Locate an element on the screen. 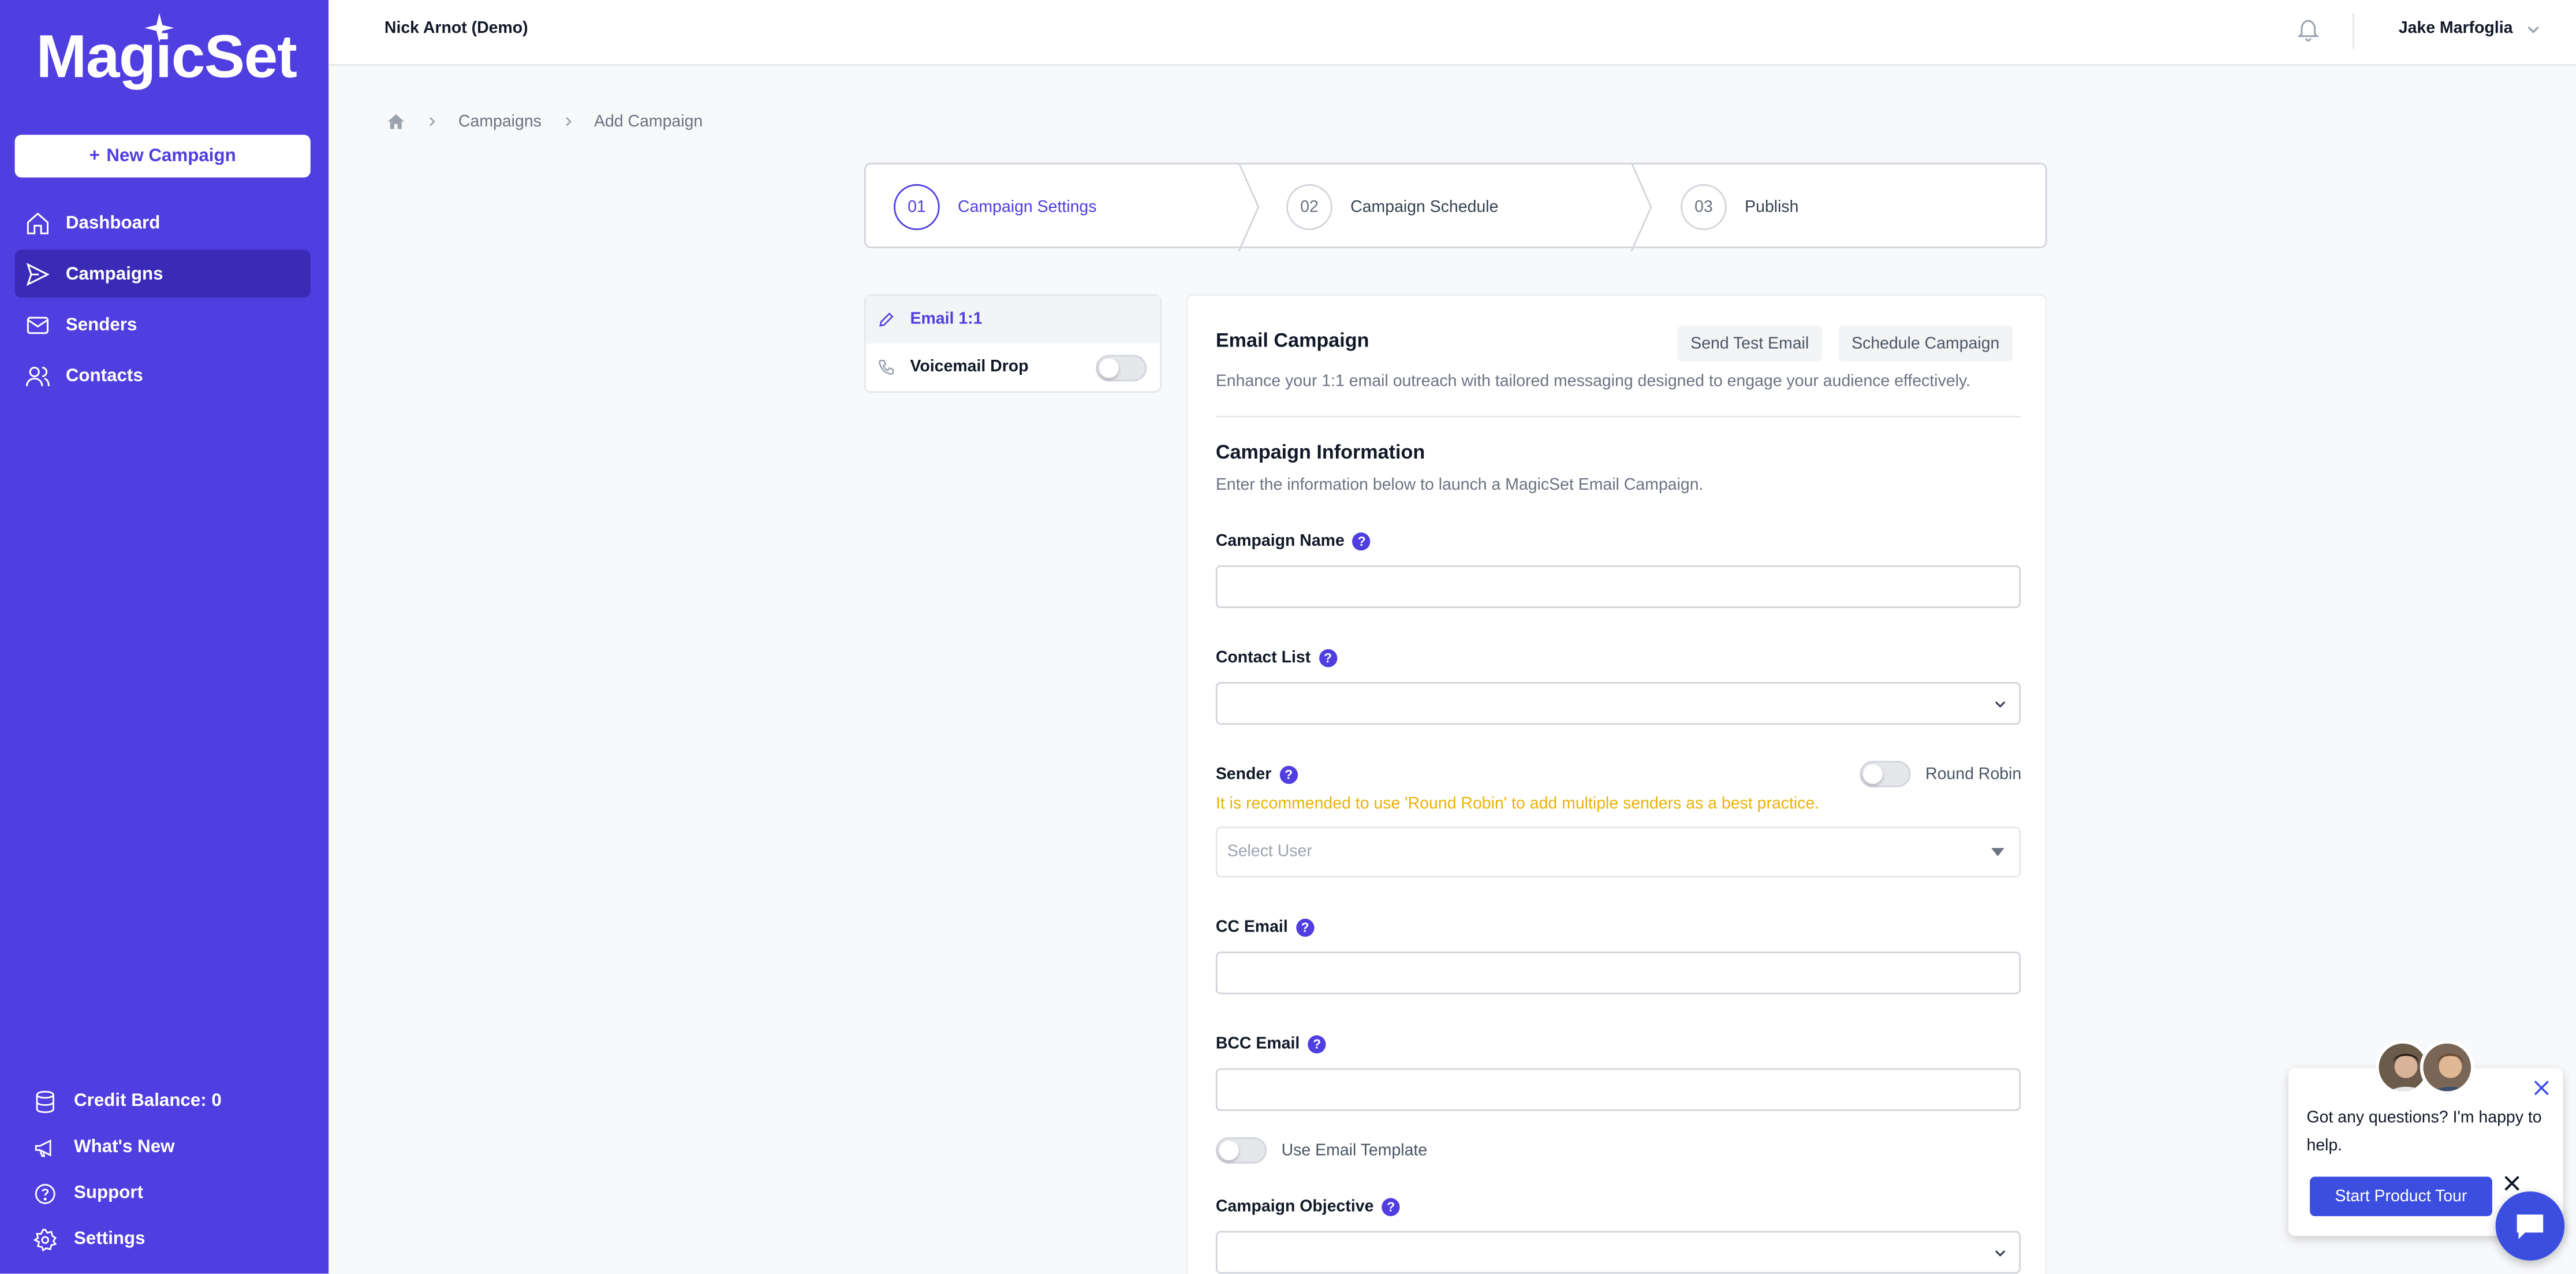 This screenshot has height=1274, width=2576. step-campaign-schedule: 02 Campaign Schedule is located at coordinates (1392, 207).